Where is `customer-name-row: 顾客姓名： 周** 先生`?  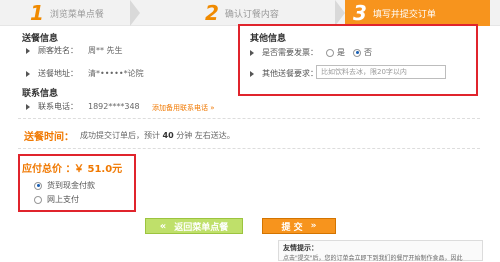
customer-name-row: 顾客姓名： 周** 先生 is located at coordinates (74, 50).